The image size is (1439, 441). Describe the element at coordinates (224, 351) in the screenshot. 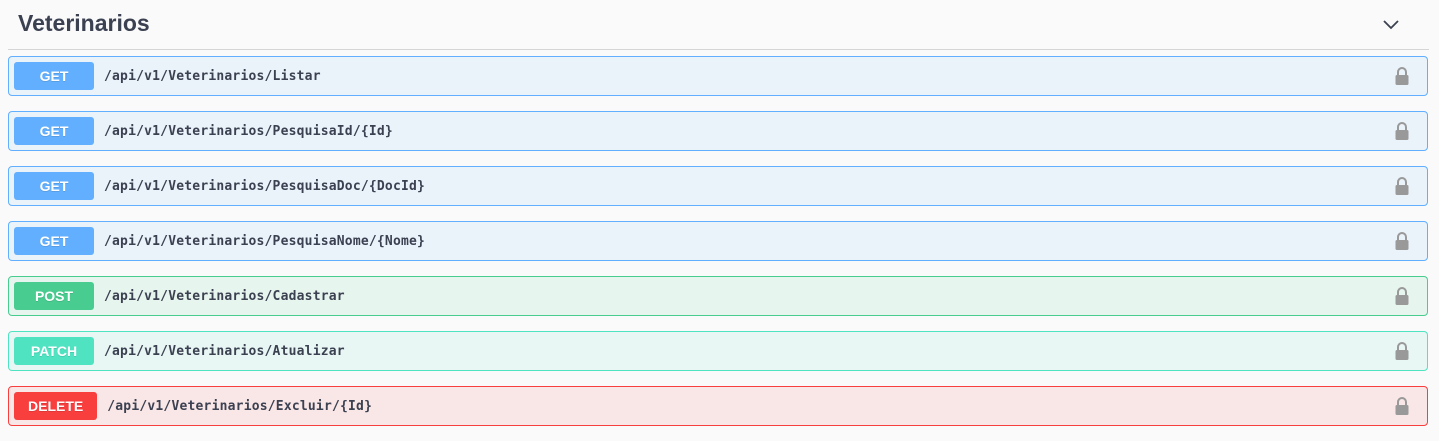

I see `operation-path: /api/v1/Veterinarios/Atualizar` at that location.